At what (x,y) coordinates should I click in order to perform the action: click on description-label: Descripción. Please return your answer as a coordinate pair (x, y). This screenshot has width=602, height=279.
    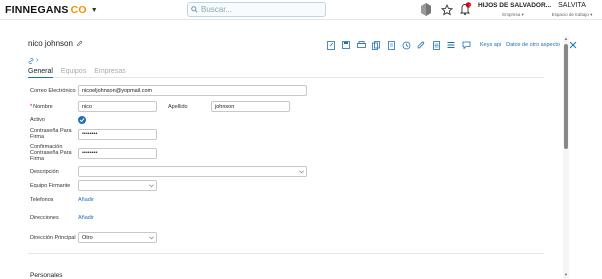
    Looking at the image, I should click on (44, 171).